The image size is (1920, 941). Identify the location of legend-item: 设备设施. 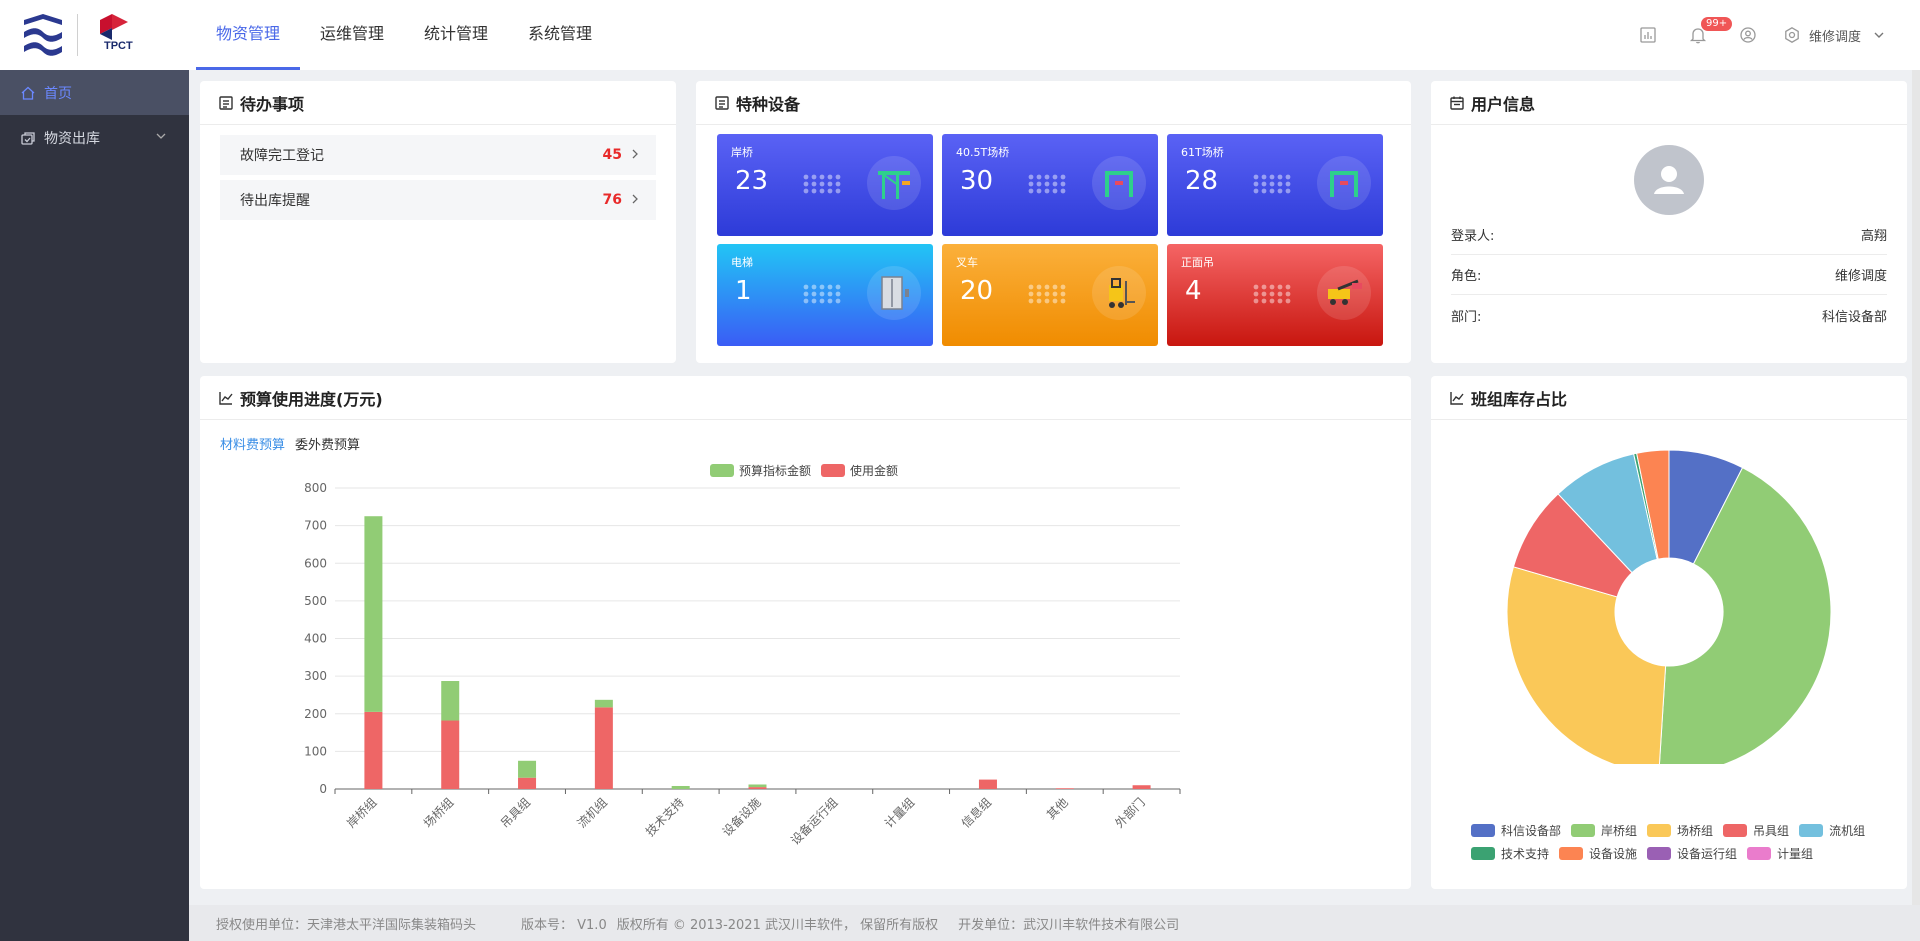
(1598, 853).